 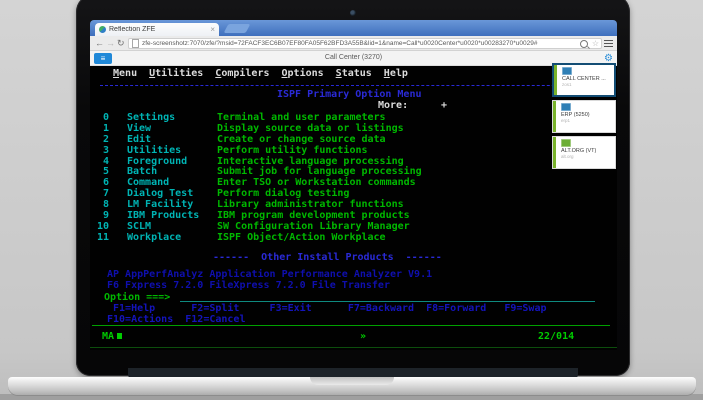 What do you see at coordinates (212, 29) in the screenshot?
I see `tab-close-icon: ×` at bounding box center [212, 29].